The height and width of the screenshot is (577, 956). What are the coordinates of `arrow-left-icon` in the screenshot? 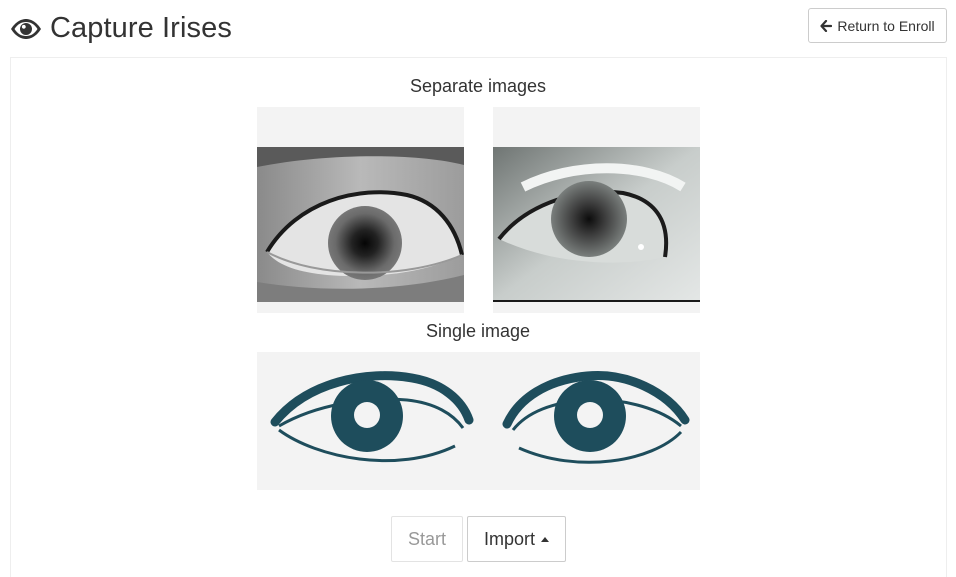 It's located at (826, 25).